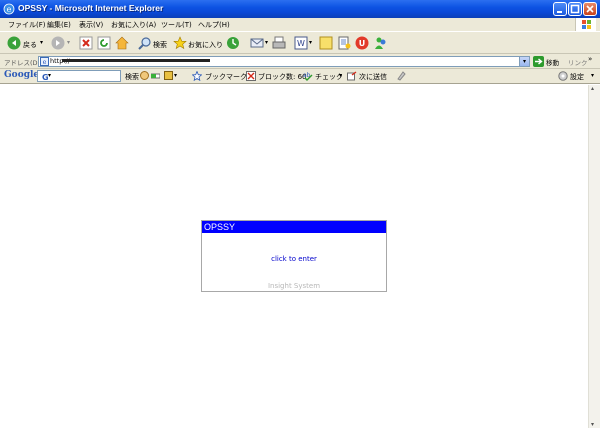 The image size is (600, 428). I want to click on chevron-right-icon: », so click(590, 59).